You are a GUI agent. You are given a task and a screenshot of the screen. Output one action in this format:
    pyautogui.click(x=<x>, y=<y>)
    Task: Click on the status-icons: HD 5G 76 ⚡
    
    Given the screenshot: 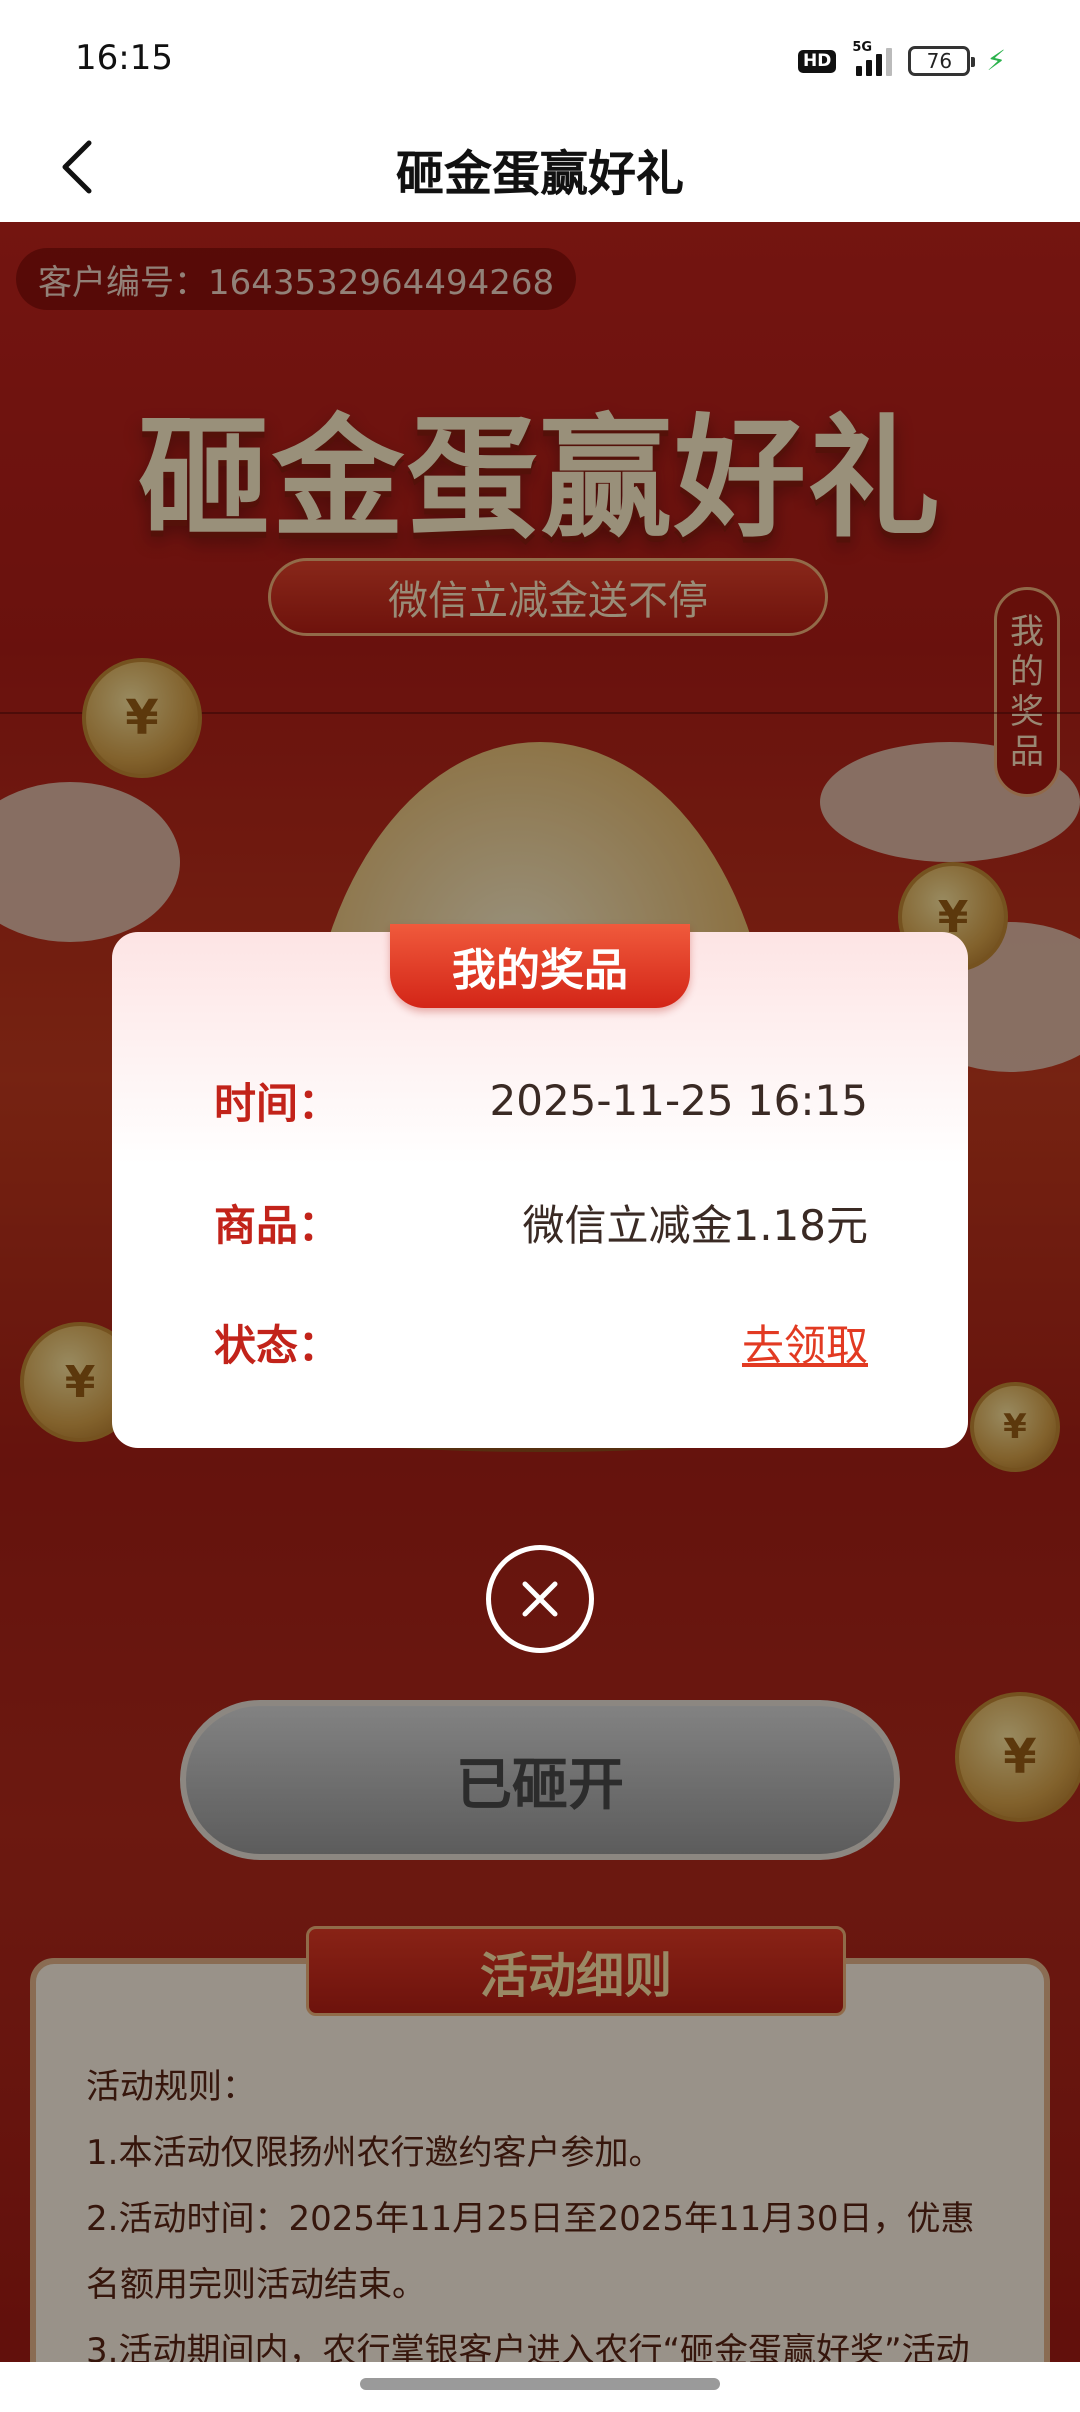 What is the action you would take?
    pyautogui.click(x=901, y=59)
    